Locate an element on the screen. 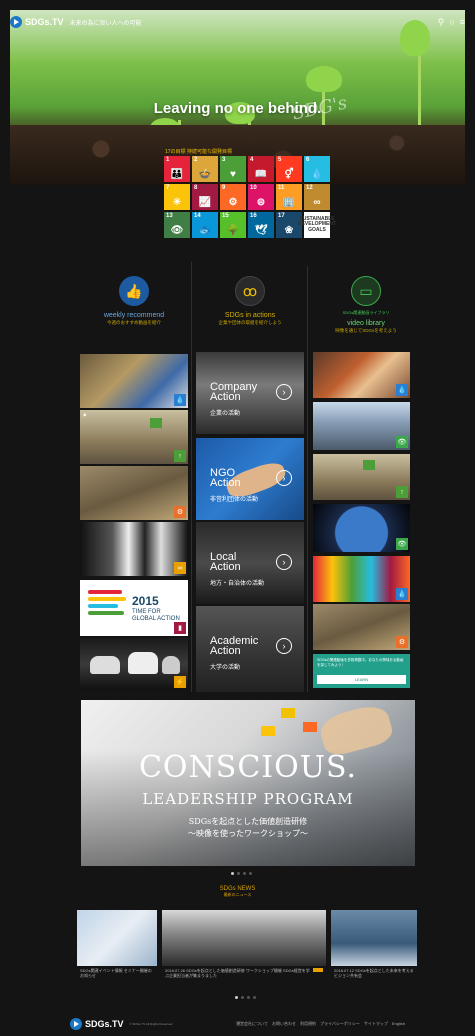  sdg-goal-icon: ⚥ is located at coordinates (289, 174).